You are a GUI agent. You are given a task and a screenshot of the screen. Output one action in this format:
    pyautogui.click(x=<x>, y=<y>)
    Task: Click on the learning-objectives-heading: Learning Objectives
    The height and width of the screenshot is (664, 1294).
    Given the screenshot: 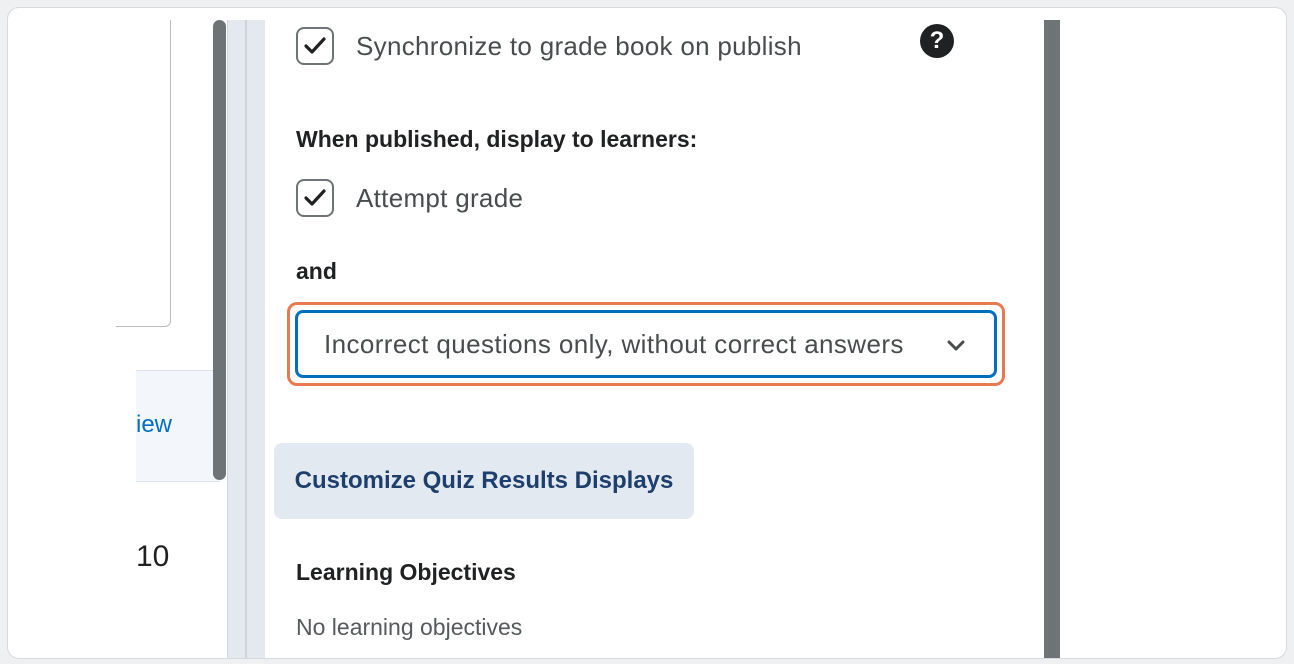 What is the action you would take?
    pyautogui.click(x=406, y=572)
    